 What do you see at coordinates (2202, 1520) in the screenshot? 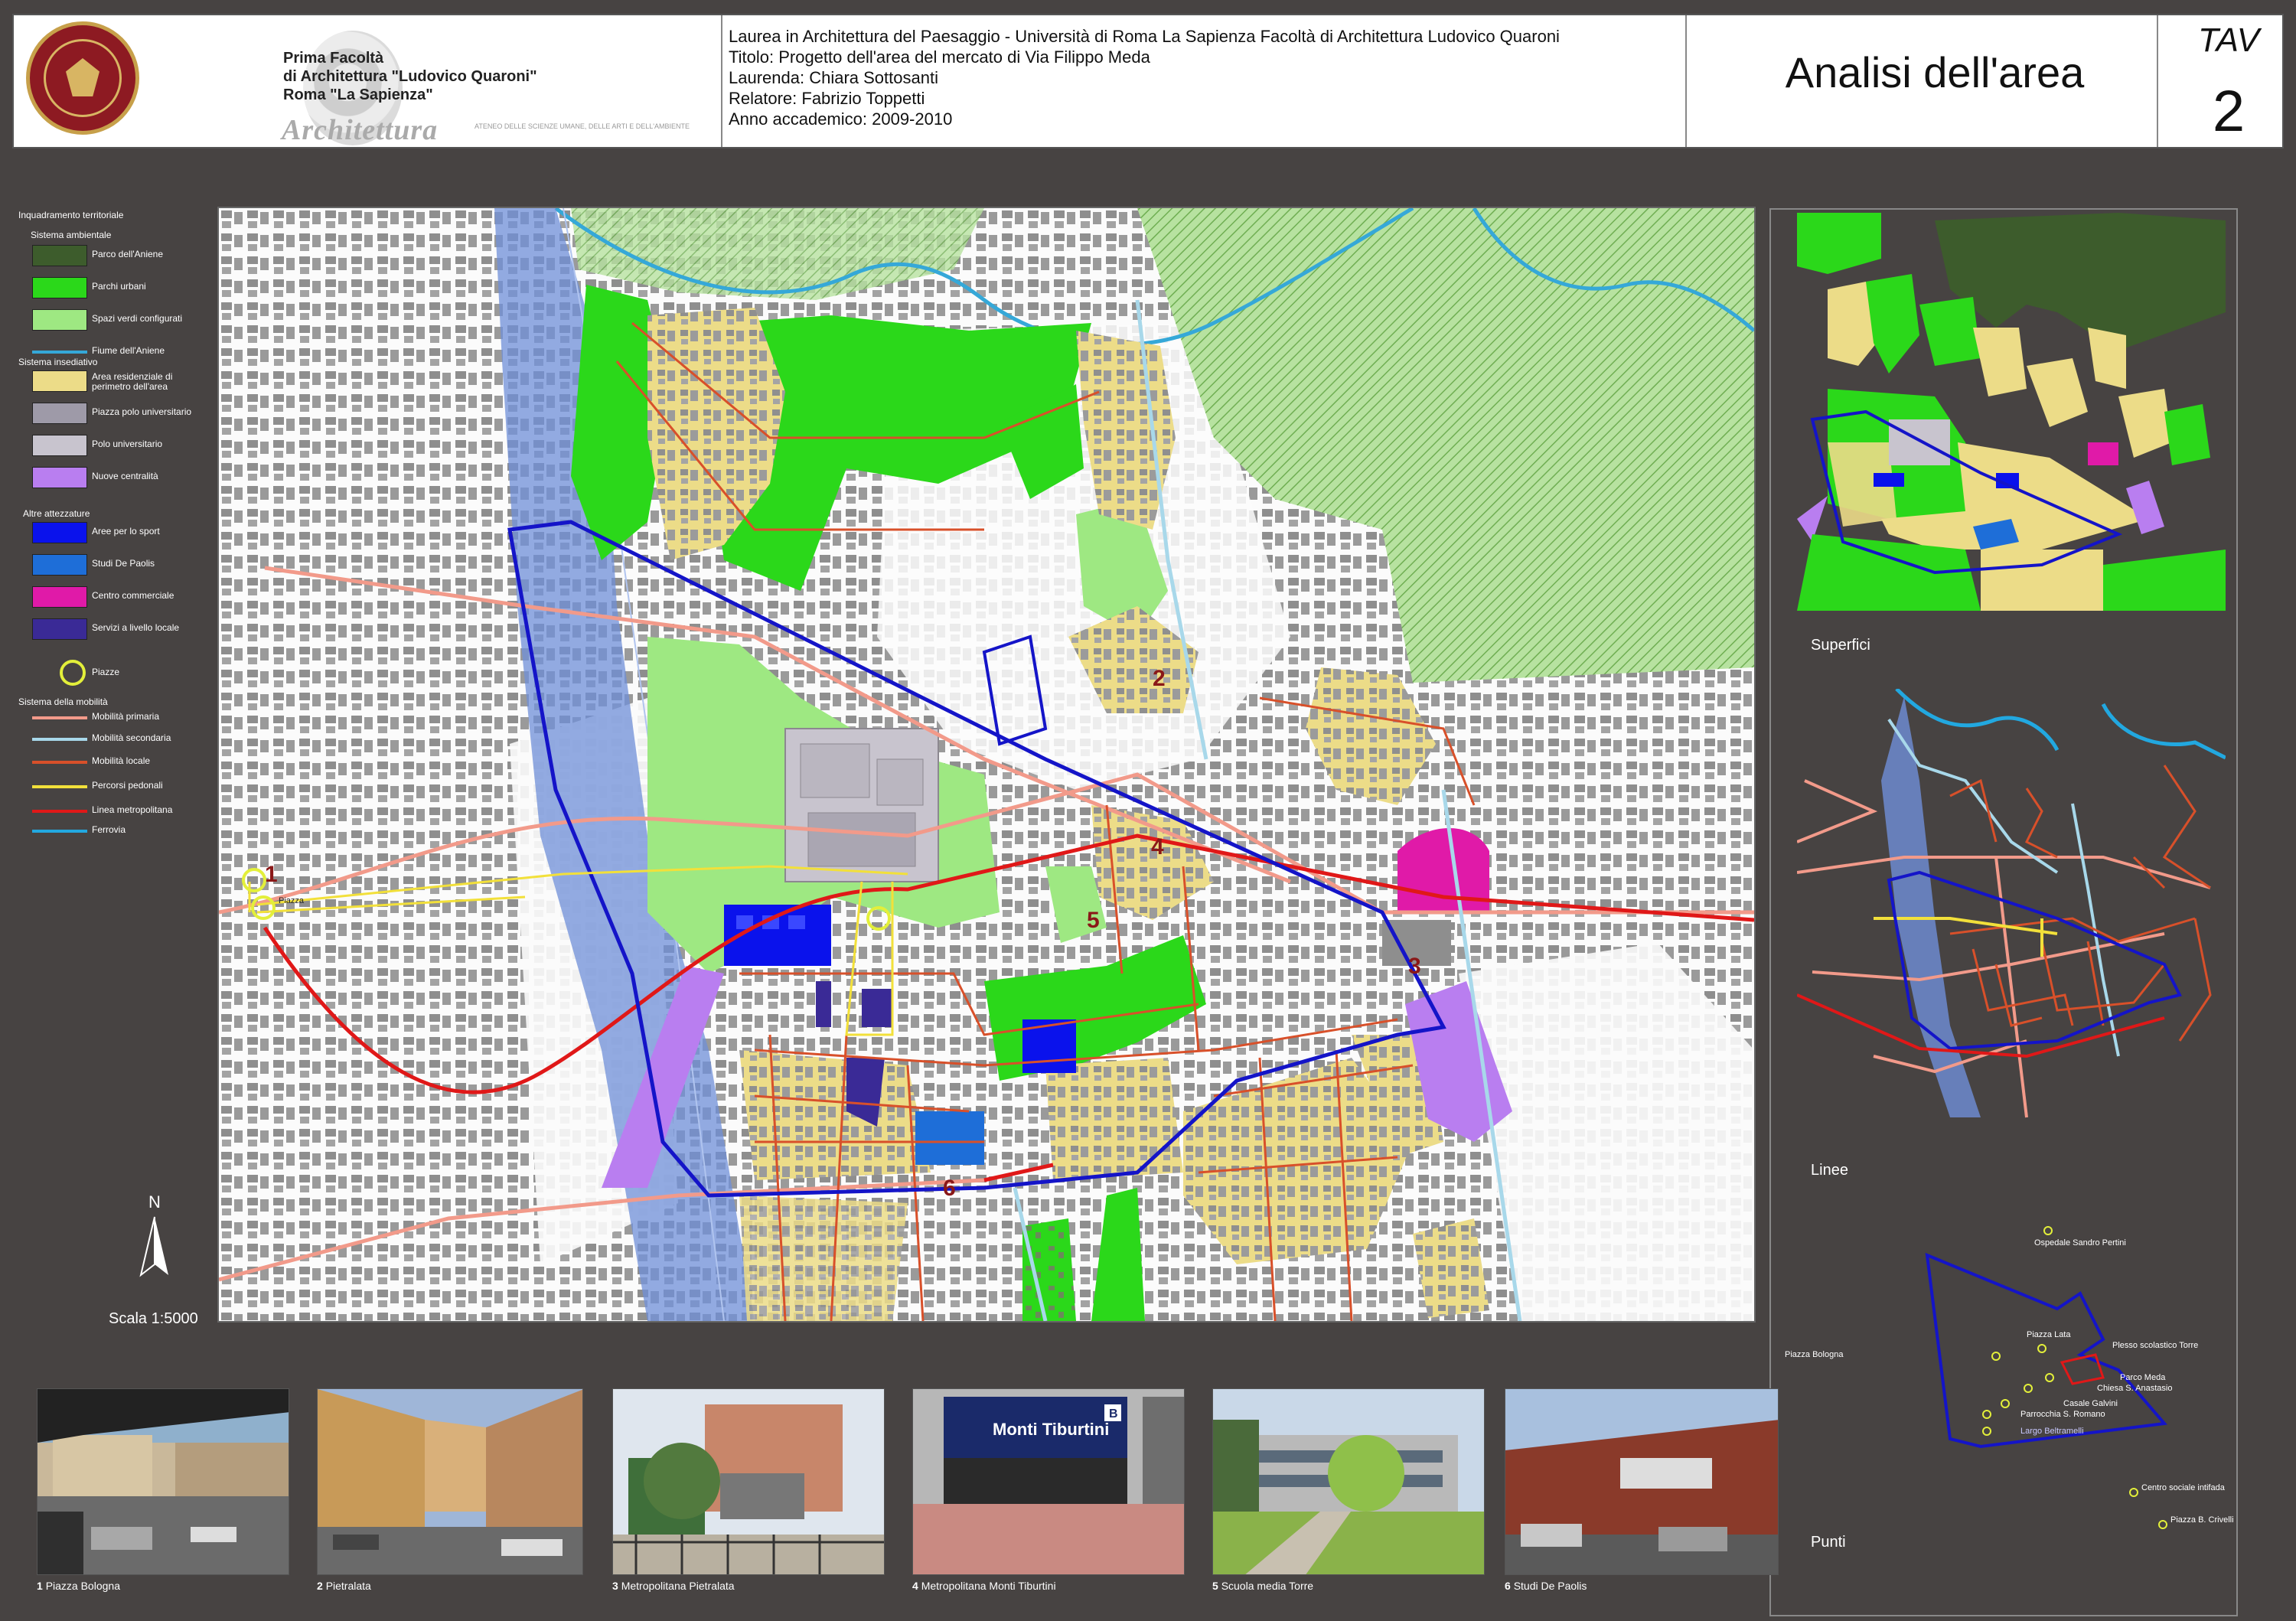
I see `point-label: Piazza B. Crivelli` at bounding box center [2202, 1520].